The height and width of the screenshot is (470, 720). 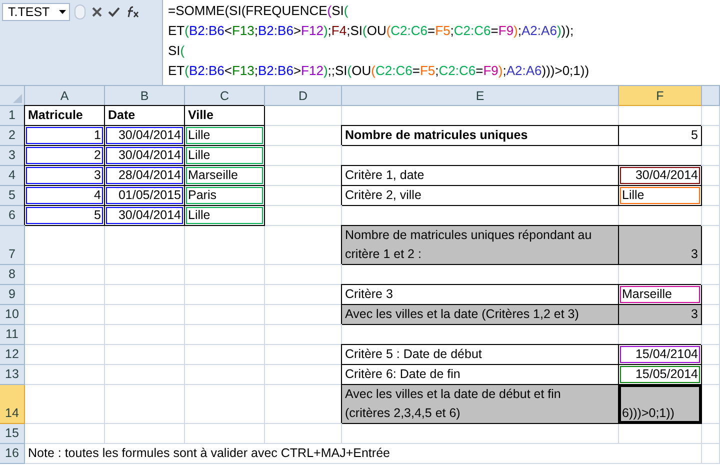 What do you see at coordinates (12, 116) in the screenshot?
I see `row-header: 1` at bounding box center [12, 116].